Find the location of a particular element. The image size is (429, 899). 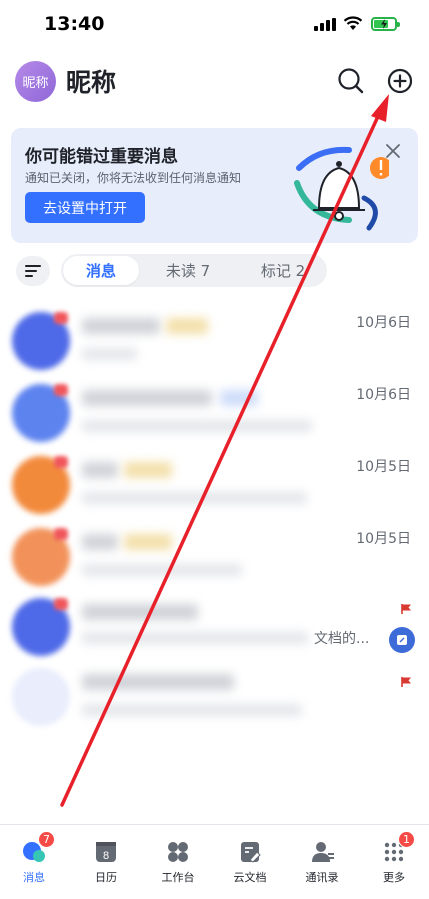

more-badge: 1 is located at coordinates (406, 839).